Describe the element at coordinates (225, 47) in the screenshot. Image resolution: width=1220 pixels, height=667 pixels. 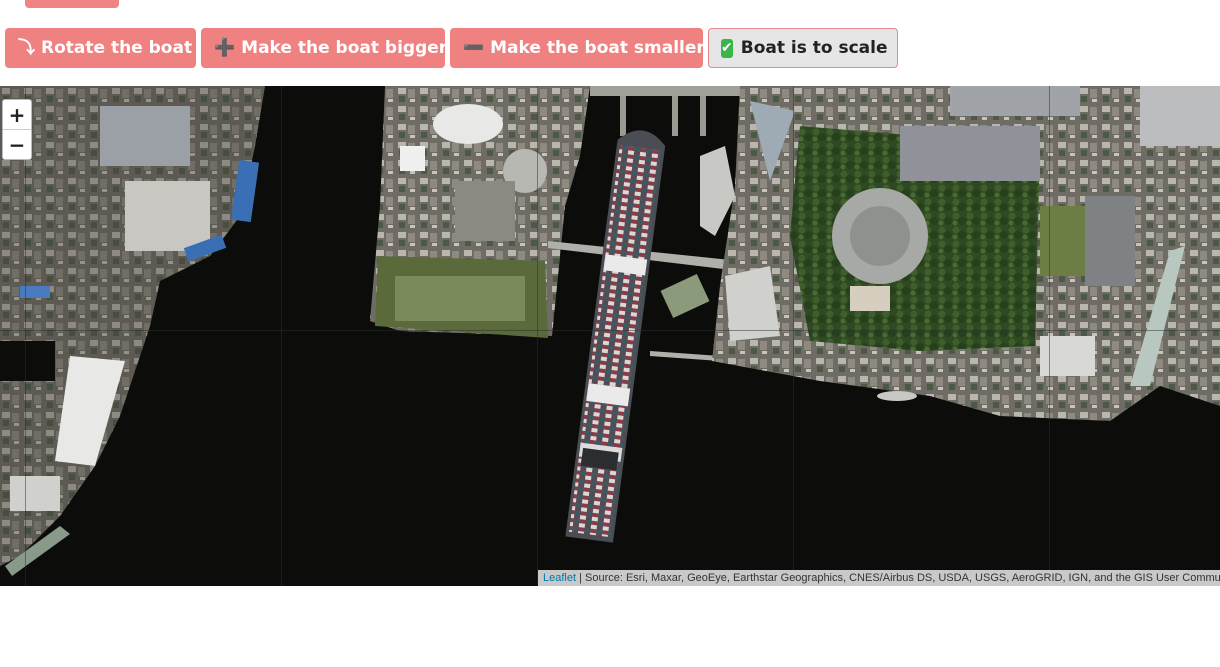
I see `plus-icon: ➕` at that location.